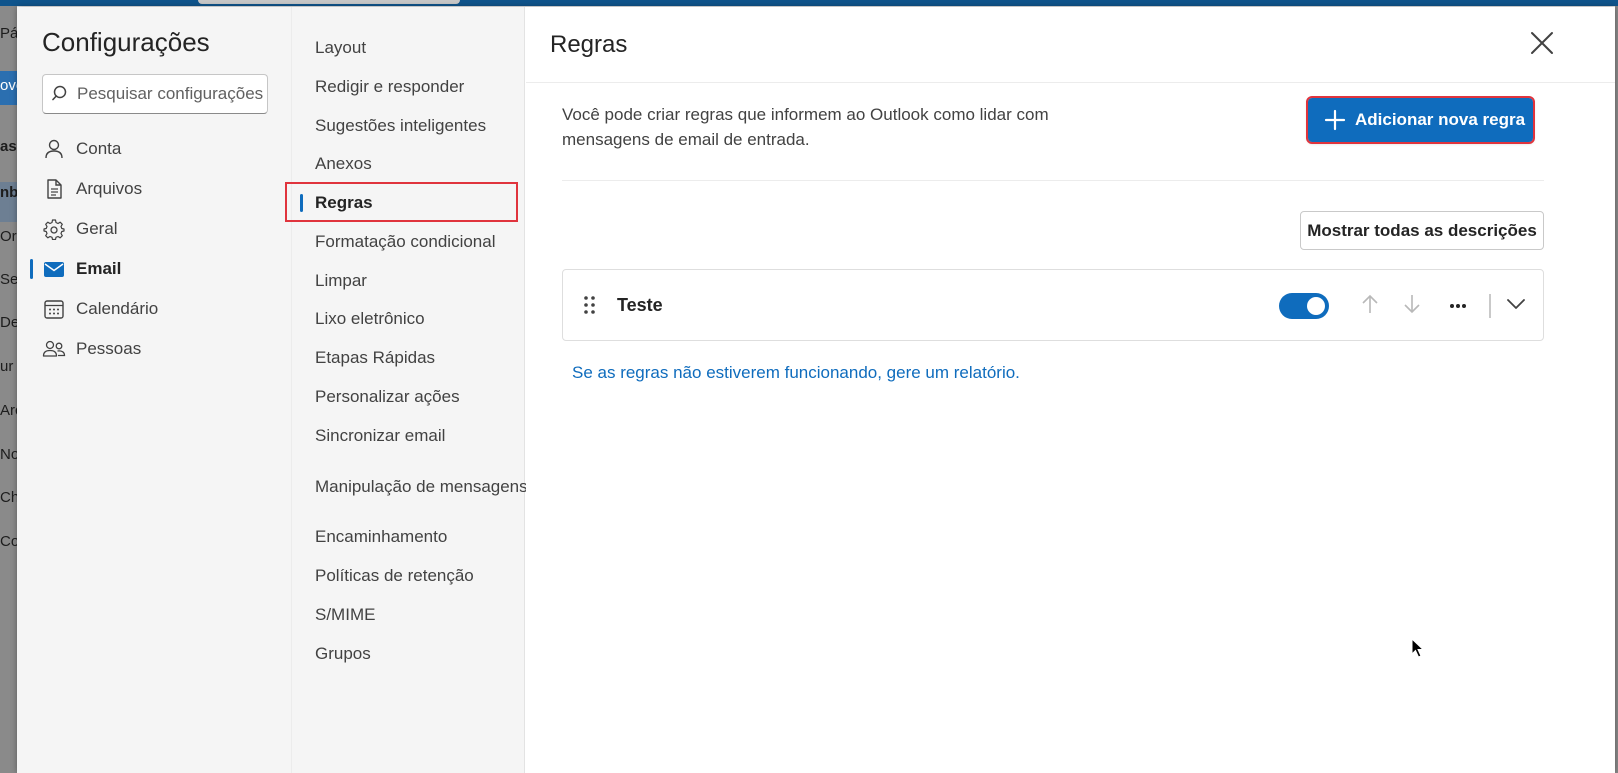  What do you see at coordinates (8, 192) in the screenshot?
I see `background-text-fragment: nb` at bounding box center [8, 192].